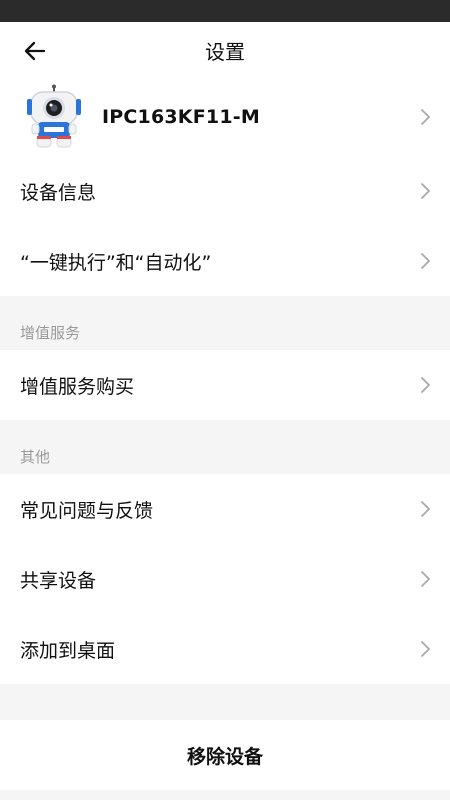 The height and width of the screenshot is (800, 450). Describe the element at coordinates (225, 332) in the screenshot. I see `section-label-value-added: 增值服务` at that location.